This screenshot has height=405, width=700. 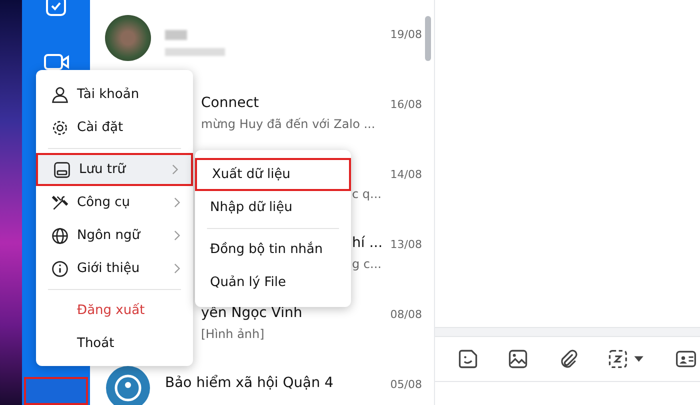 I want to click on menu-item: Đồng bộ tin nhắn, so click(x=273, y=249).